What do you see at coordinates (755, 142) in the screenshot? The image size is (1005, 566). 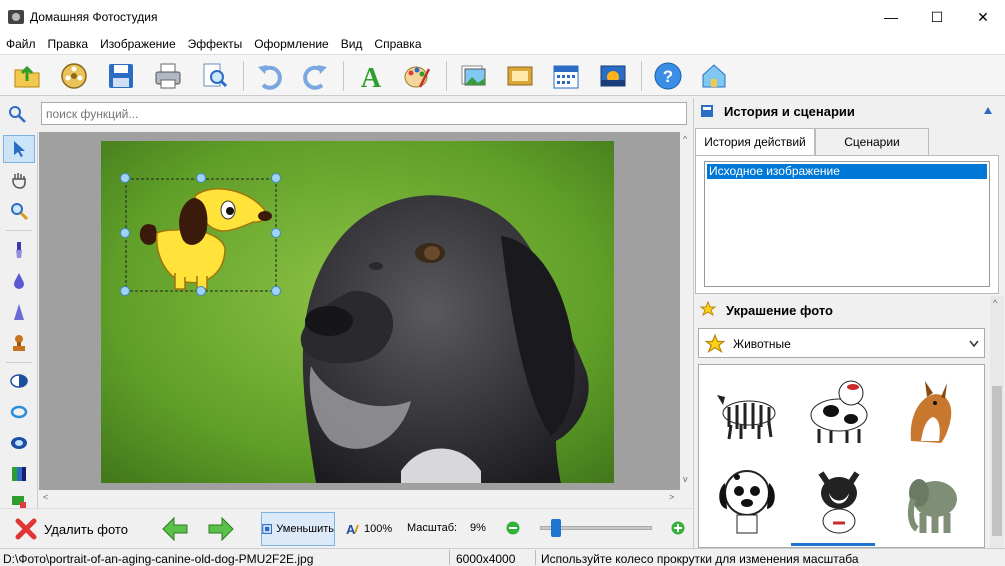 I see `tab-history: История действий` at bounding box center [755, 142].